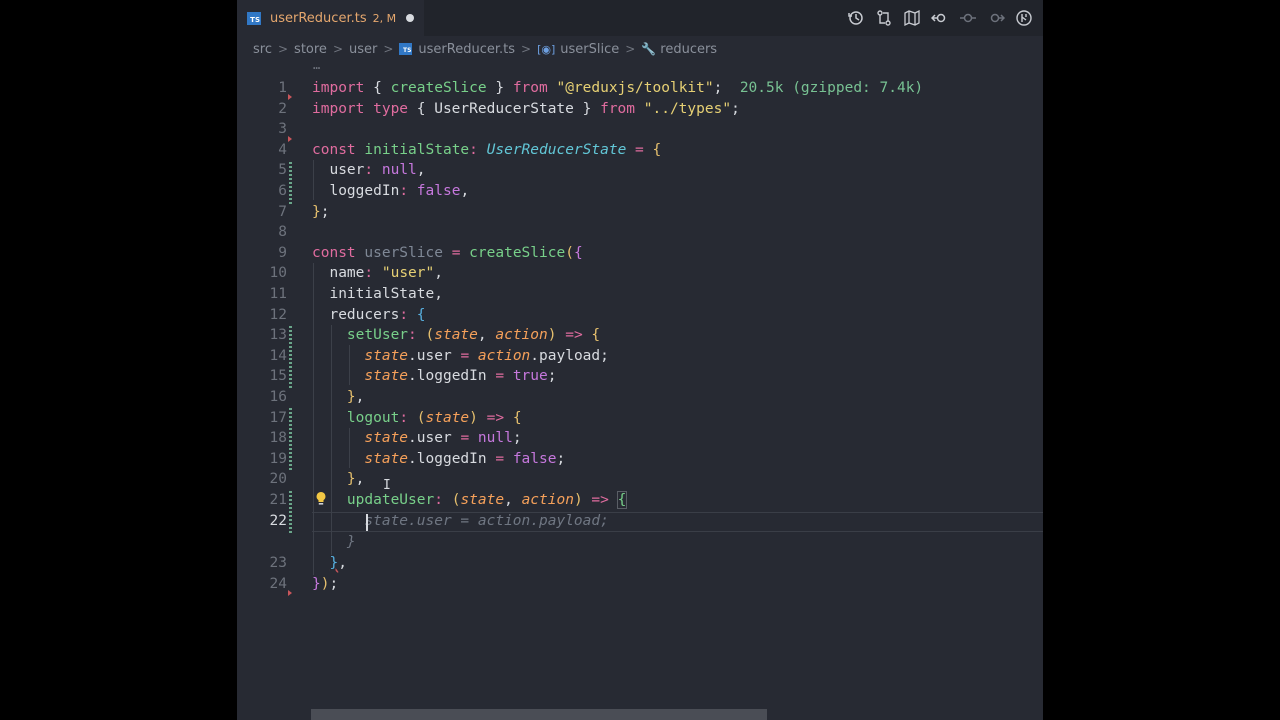 This screenshot has height=720, width=1280. I want to click on go-back-icon, so click(939, 18).